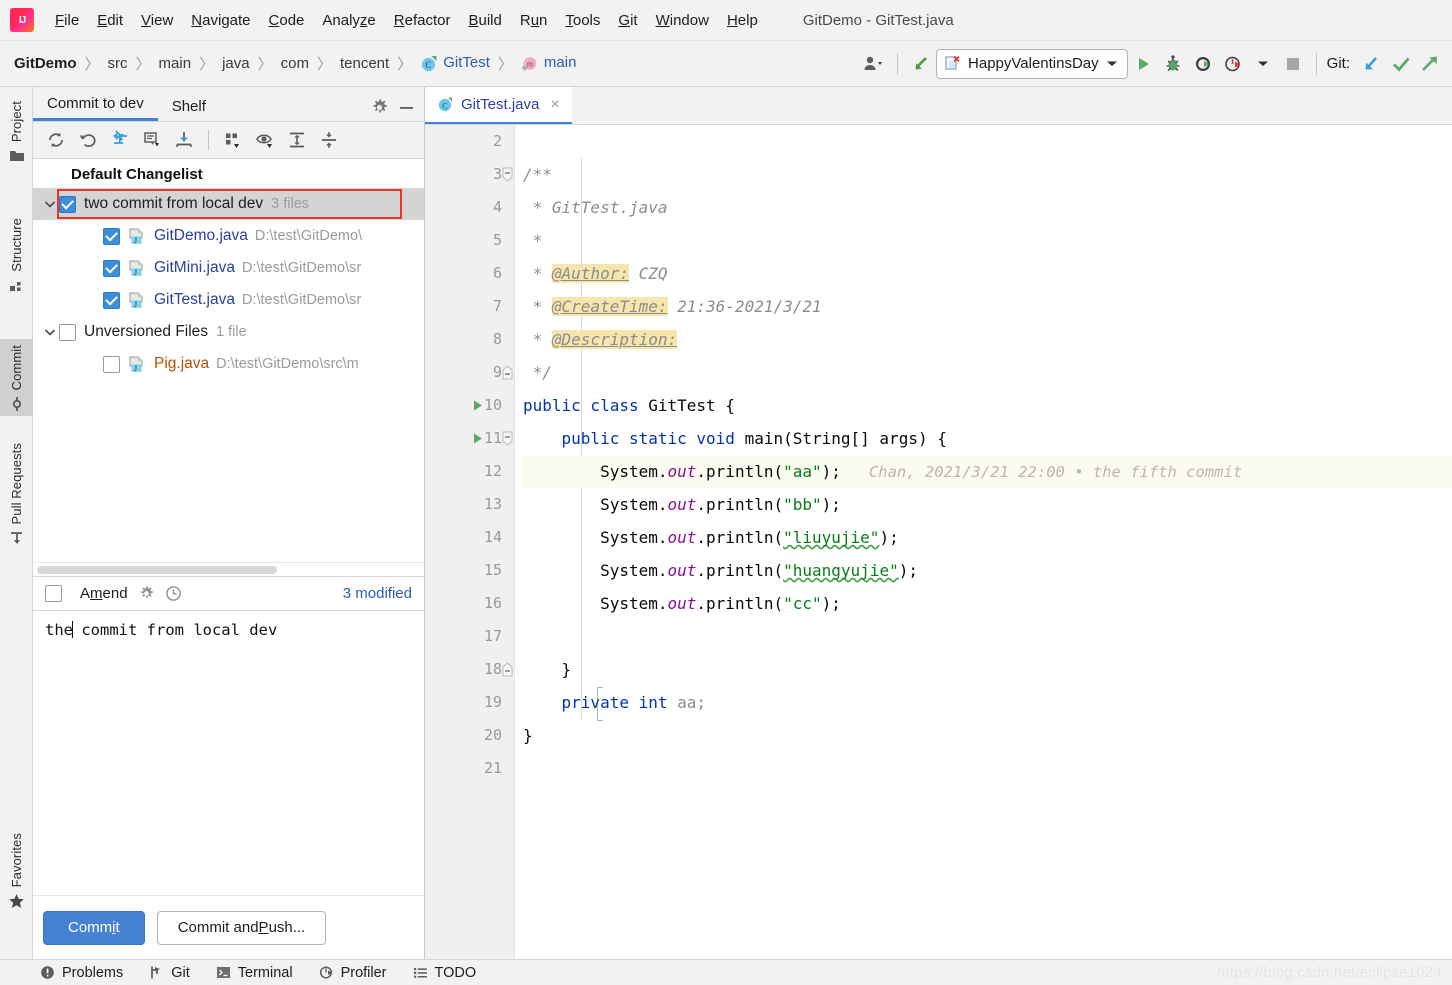 The image size is (1452, 985). What do you see at coordinates (118, 63) in the screenshot?
I see `breadcrumb-item-src: src` at bounding box center [118, 63].